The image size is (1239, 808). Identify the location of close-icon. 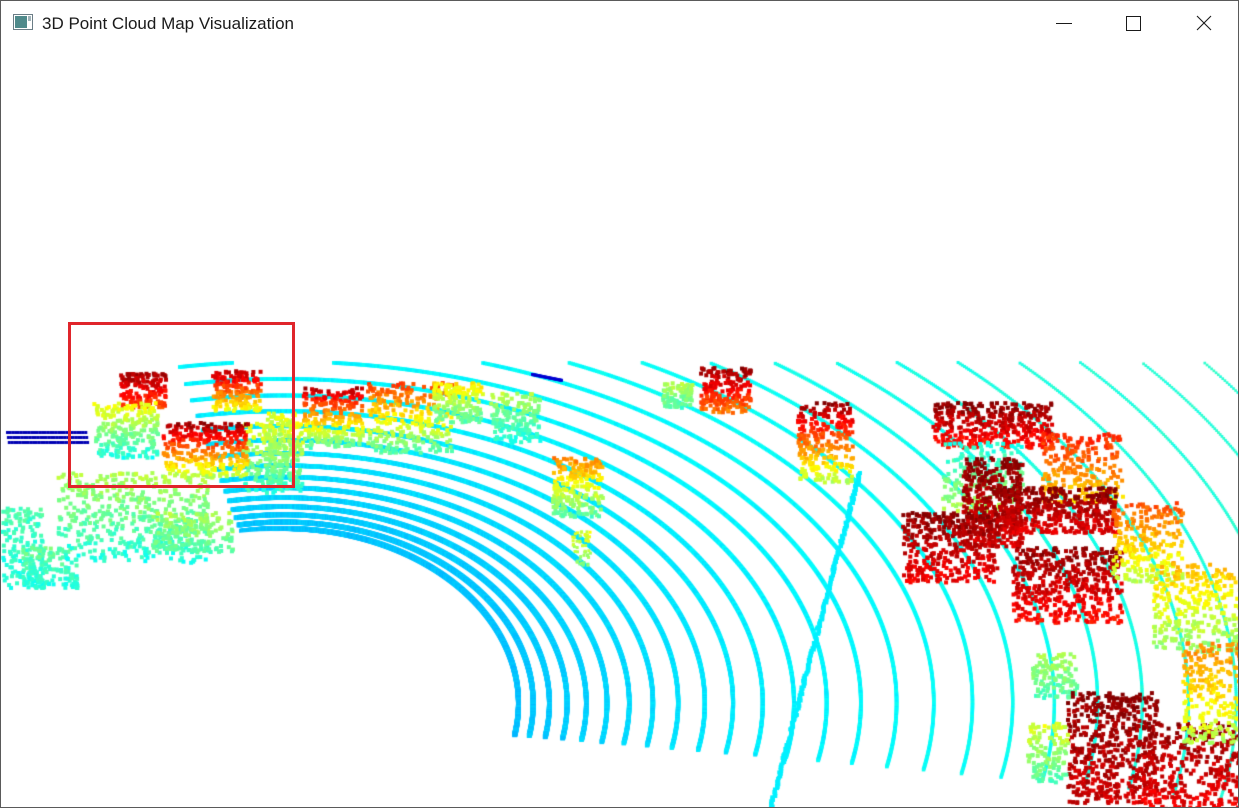
(1204, 23).